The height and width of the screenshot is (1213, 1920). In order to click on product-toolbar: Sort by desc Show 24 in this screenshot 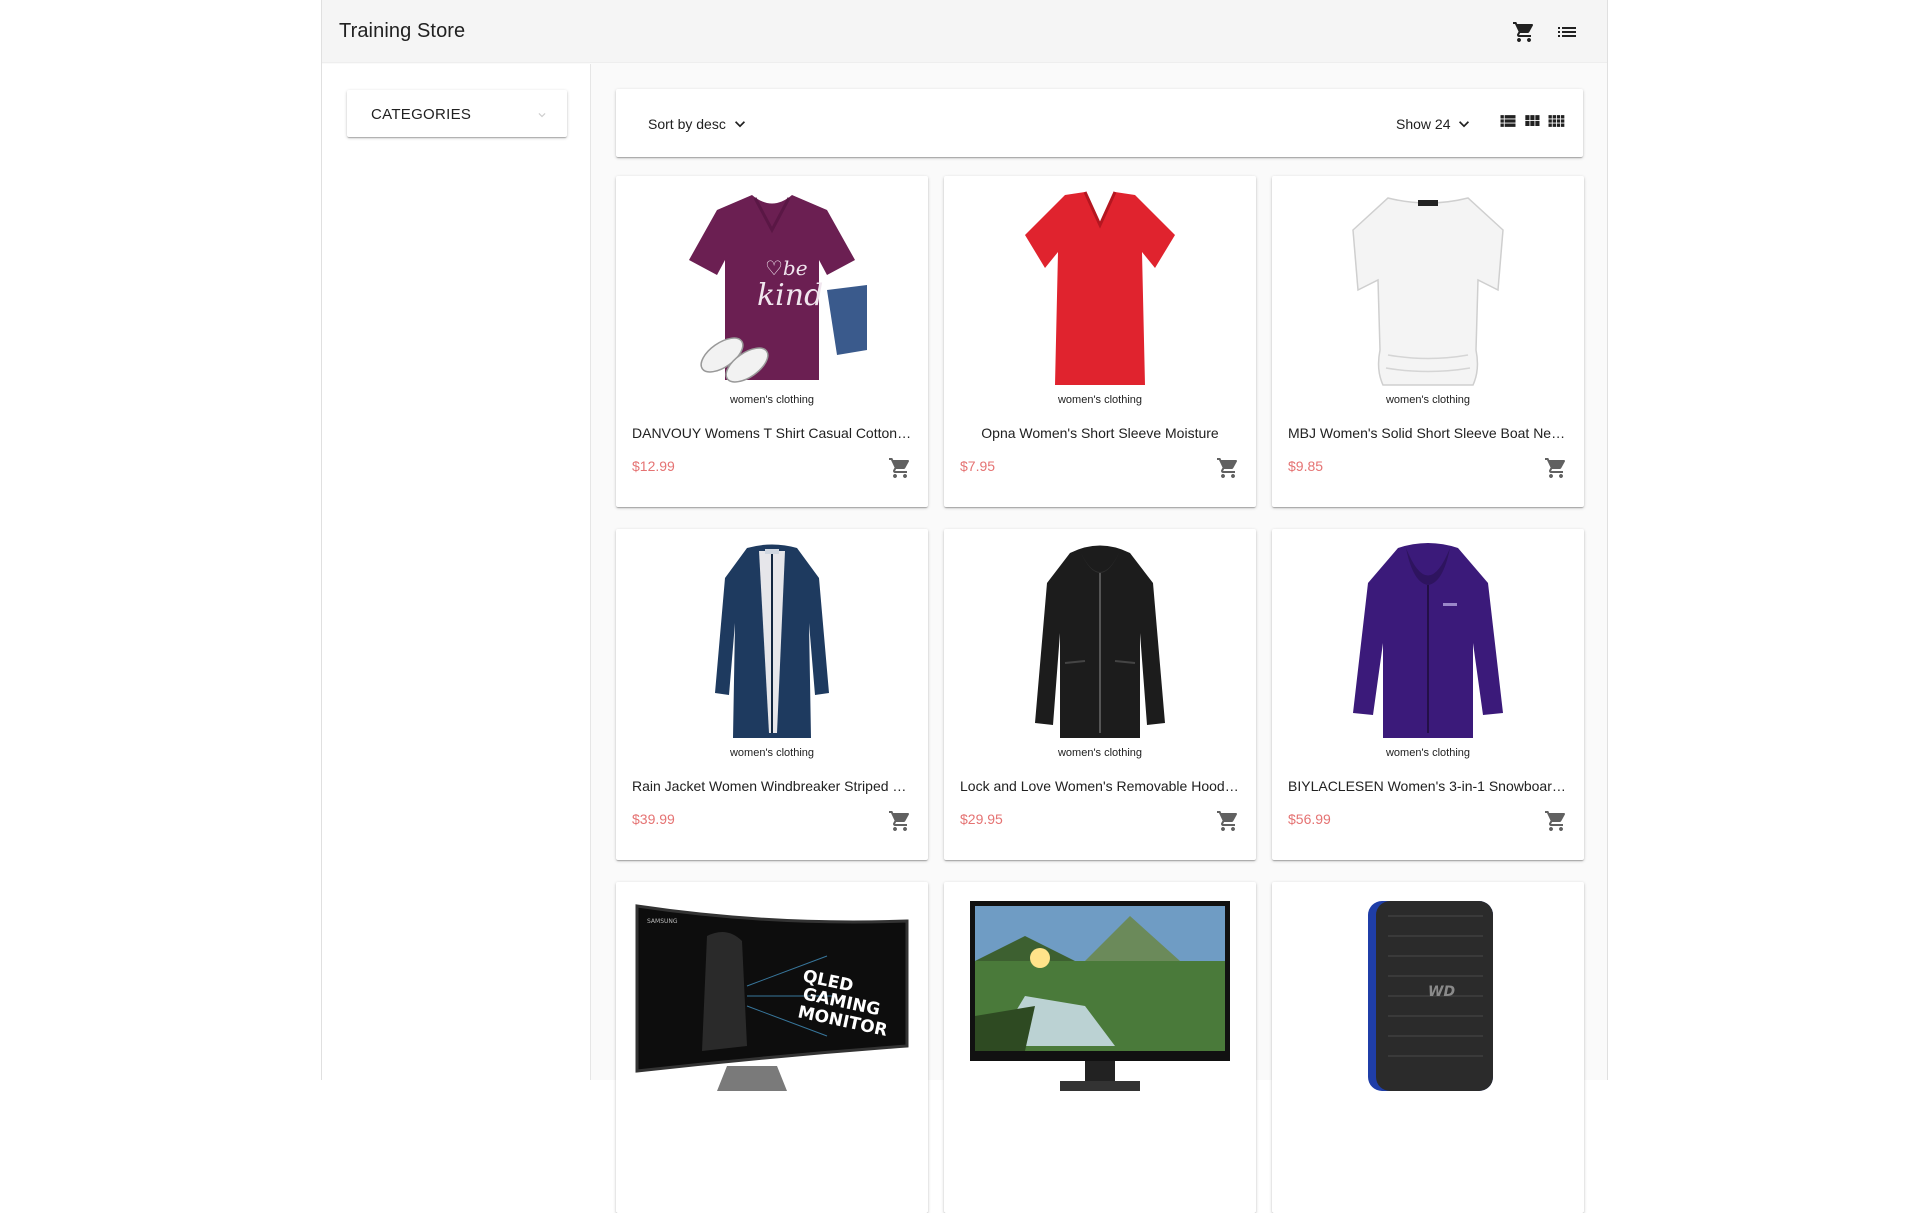, I will do `click(1099, 123)`.